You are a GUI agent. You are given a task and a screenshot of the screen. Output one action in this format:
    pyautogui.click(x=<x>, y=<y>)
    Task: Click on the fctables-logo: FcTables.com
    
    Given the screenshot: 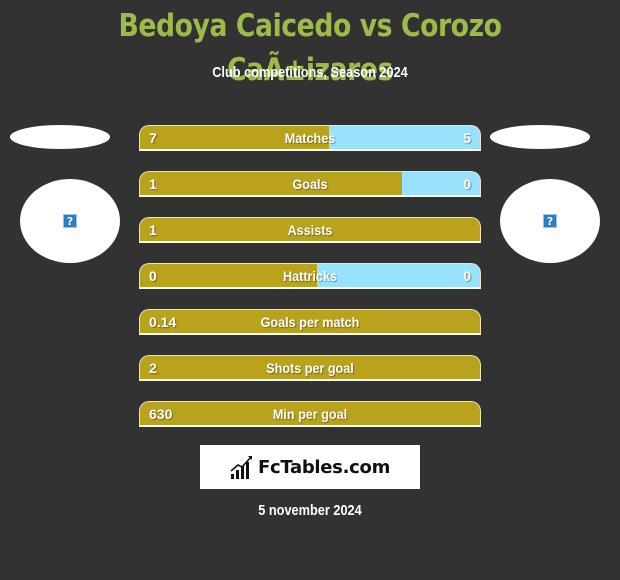 What is the action you would take?
    pyautogui.click(x=310, y=467)
    